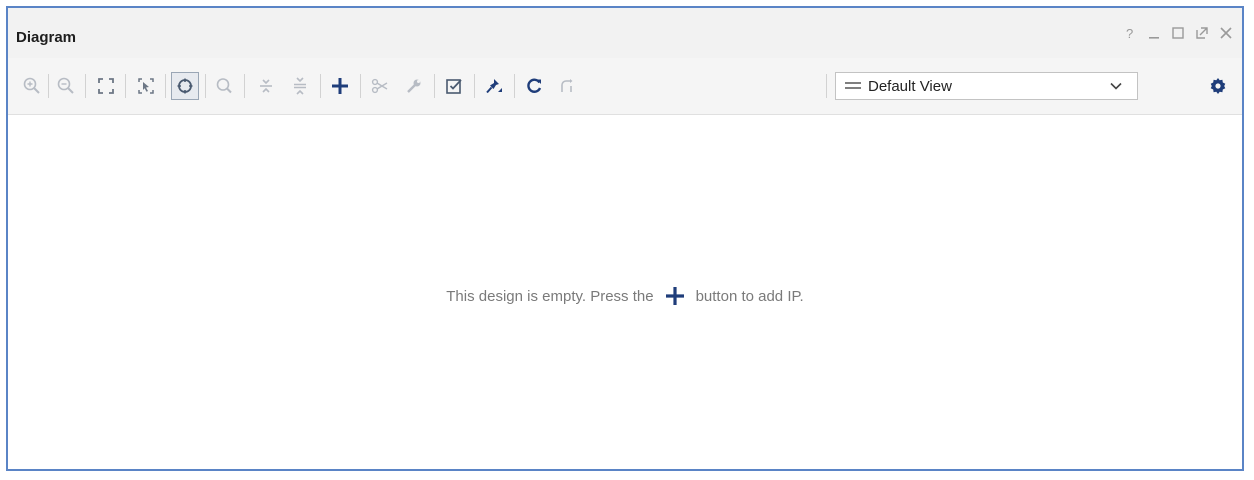 The image size is (1254, 480). I want to click on window-title: Diagram, so click(46, 37).